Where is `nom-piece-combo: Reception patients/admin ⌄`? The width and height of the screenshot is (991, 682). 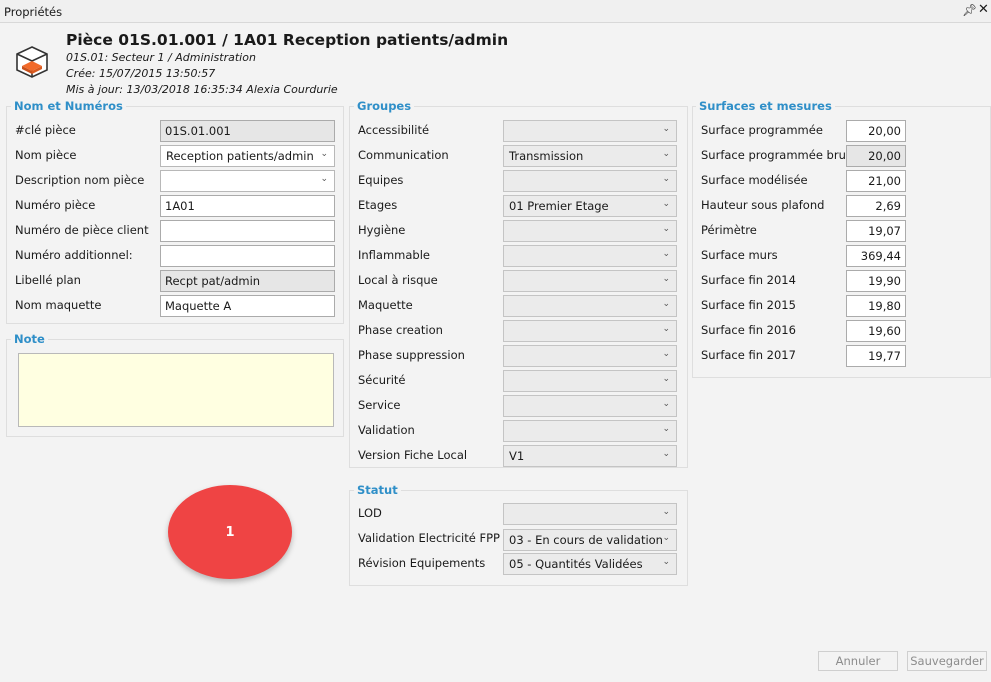
nom-piece-combo: Reception patients/admin ⌄ is located at coordinates (247, 156).